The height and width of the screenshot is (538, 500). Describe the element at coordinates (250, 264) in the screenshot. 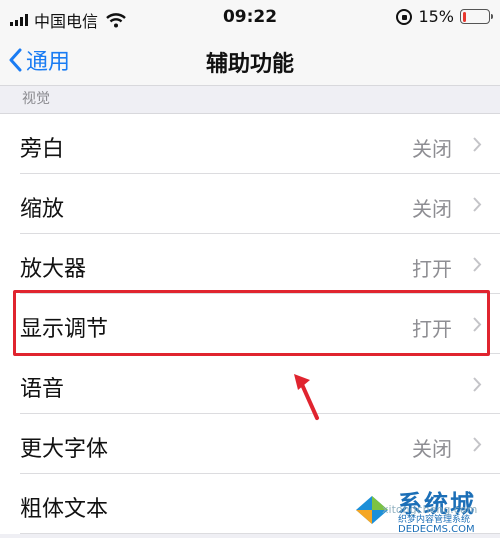

I see `row-magnifier: 放大器 打开` at that location.